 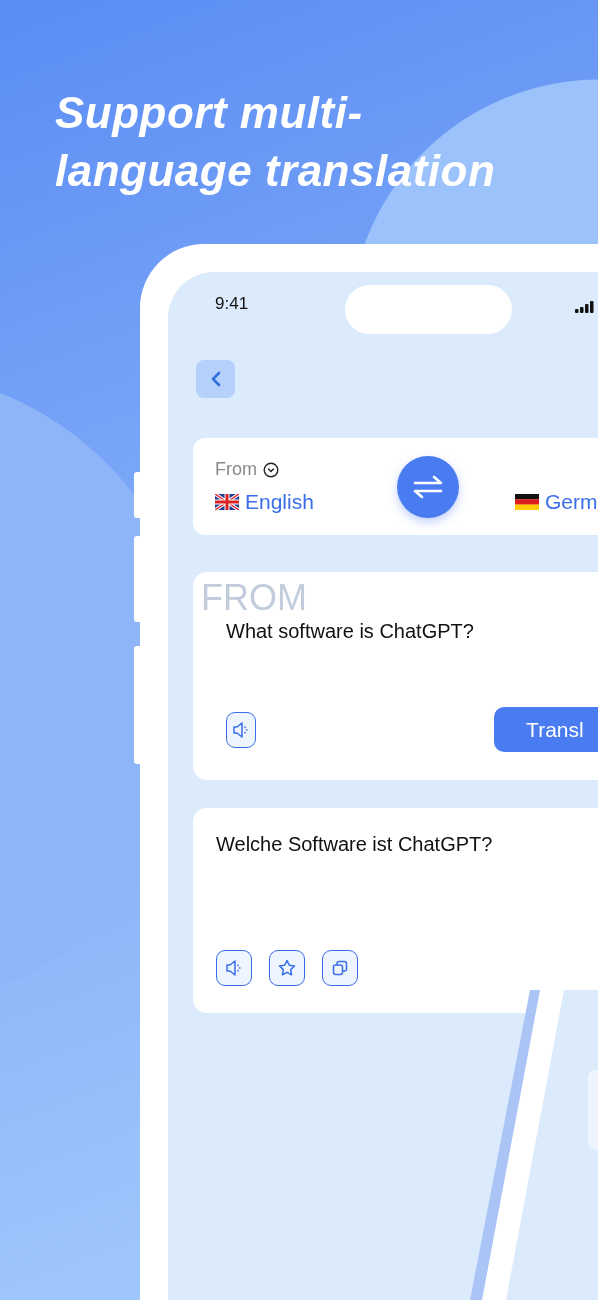 I want to click on dropdown-icon, so click(x=271, y=469).